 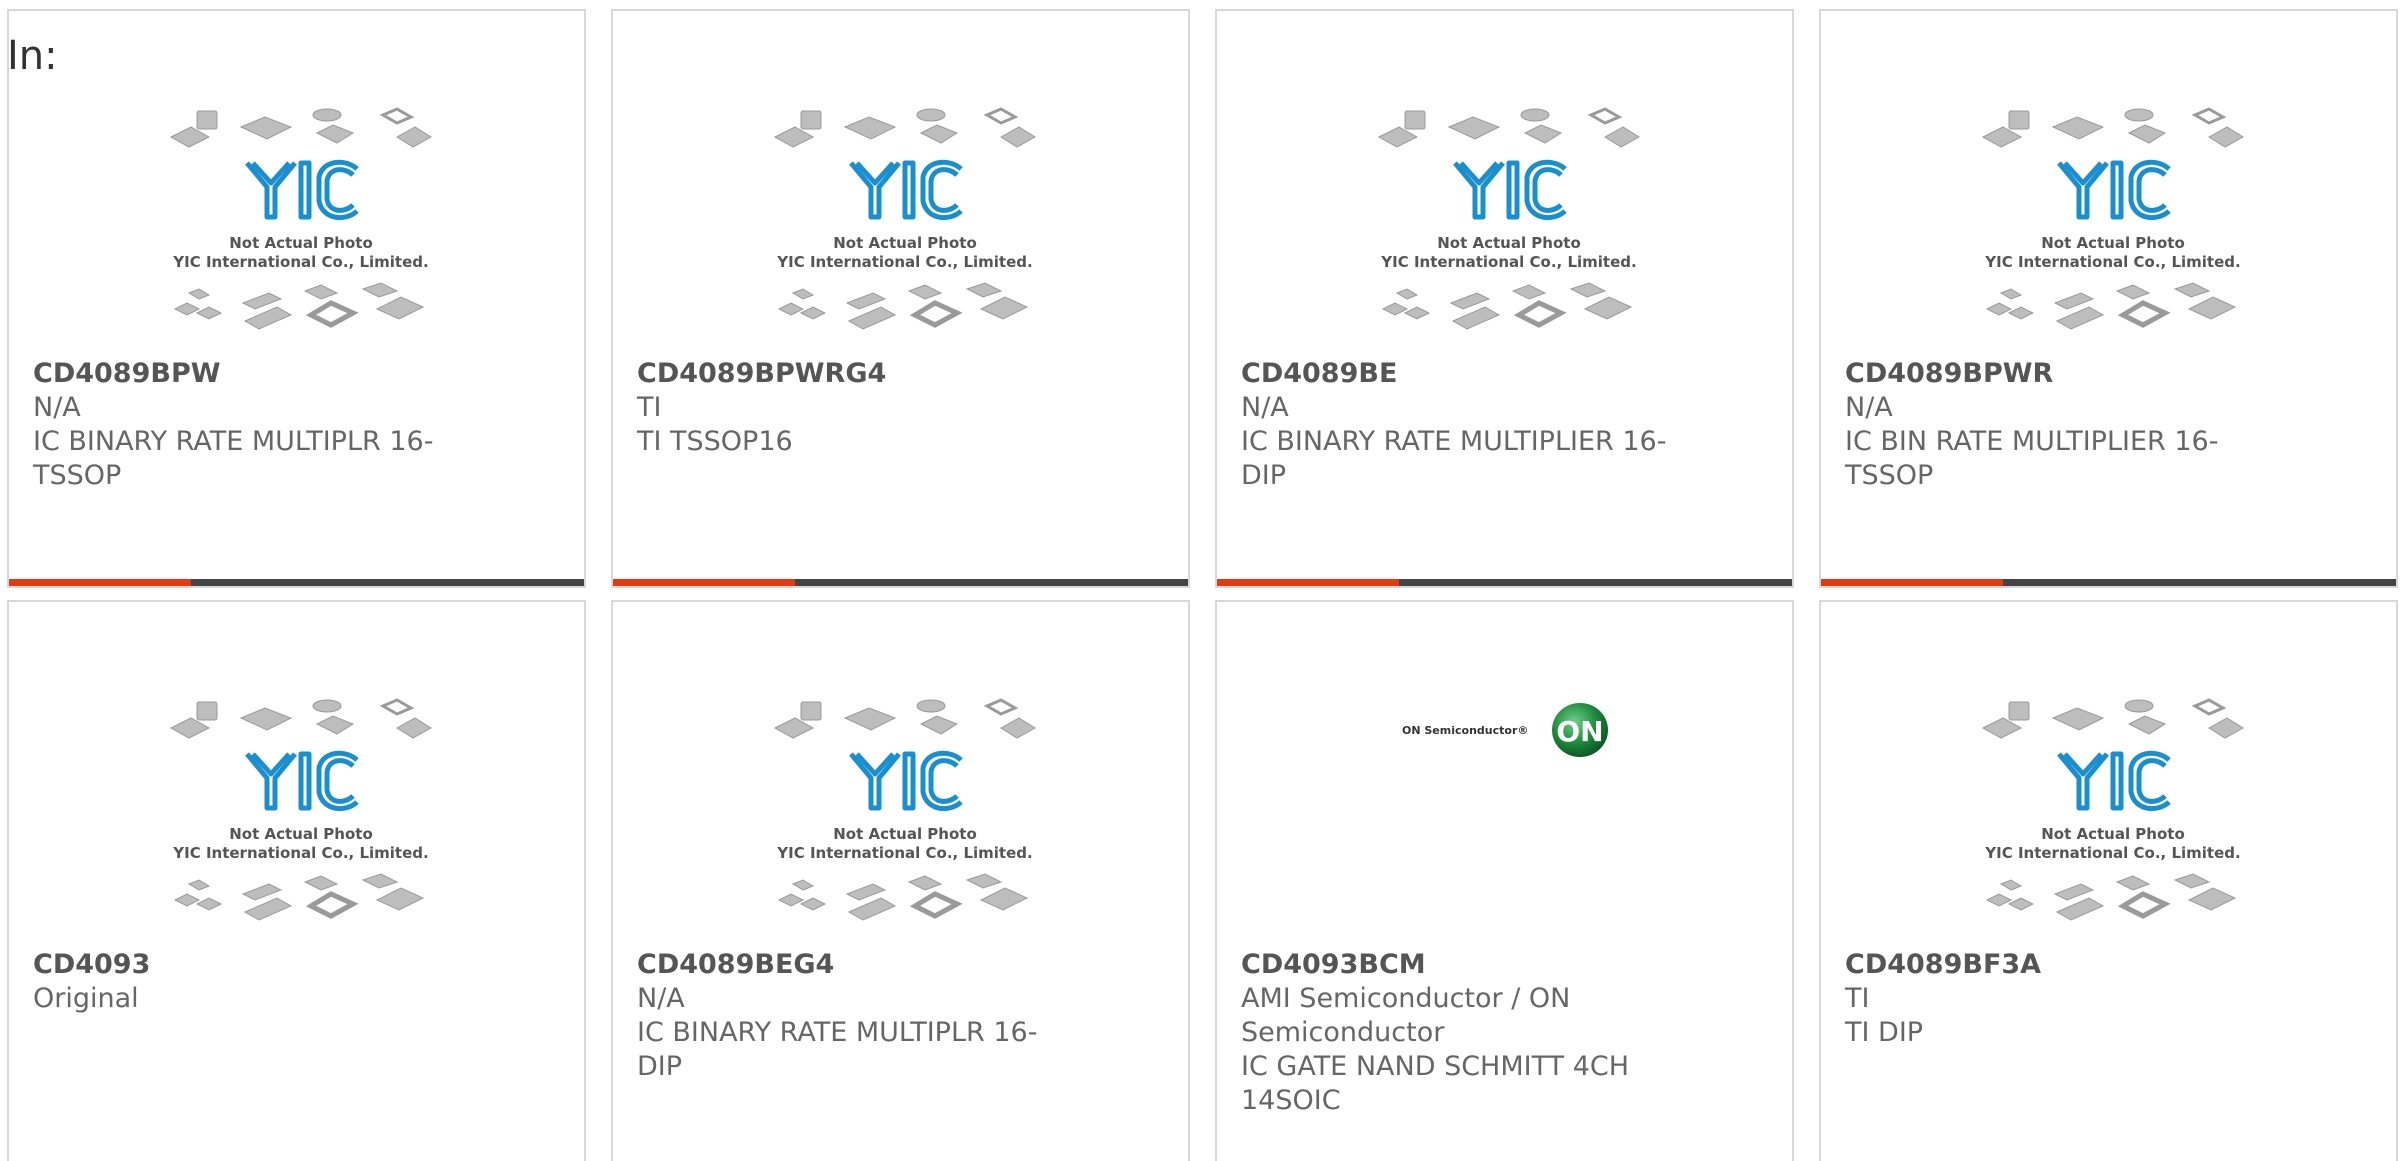 What do you see at coordinates (852, 374) in the screenshot?
I see `product-part-number: CD4089BPWRG4` at bounding box center [852, 374].